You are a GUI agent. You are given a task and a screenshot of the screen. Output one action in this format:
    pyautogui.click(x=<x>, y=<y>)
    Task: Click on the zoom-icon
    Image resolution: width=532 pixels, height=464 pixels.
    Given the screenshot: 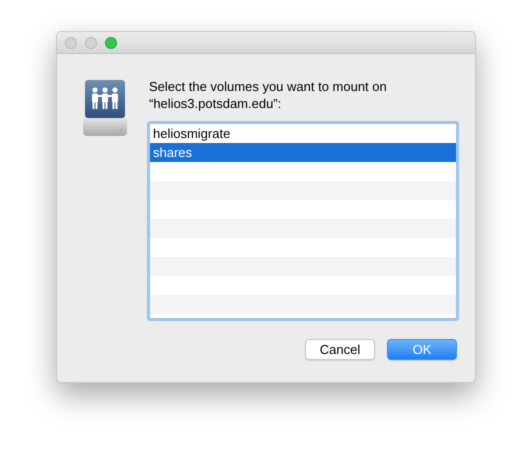 What is the action you would take?
    pyautogui.click(x=111, y=42)
    